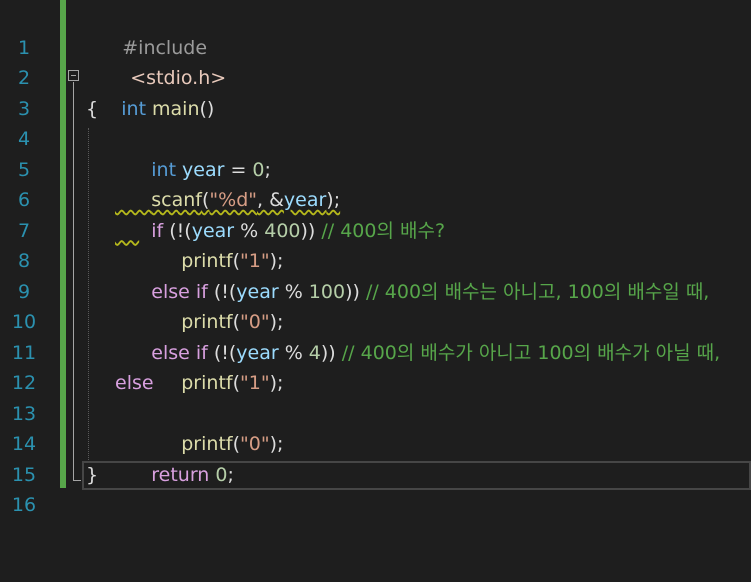  What do you see at coordinates (375, 244) in the screenshot?
I see `code-line-8: 8 printf("1");` at bounding box center [375, 244].